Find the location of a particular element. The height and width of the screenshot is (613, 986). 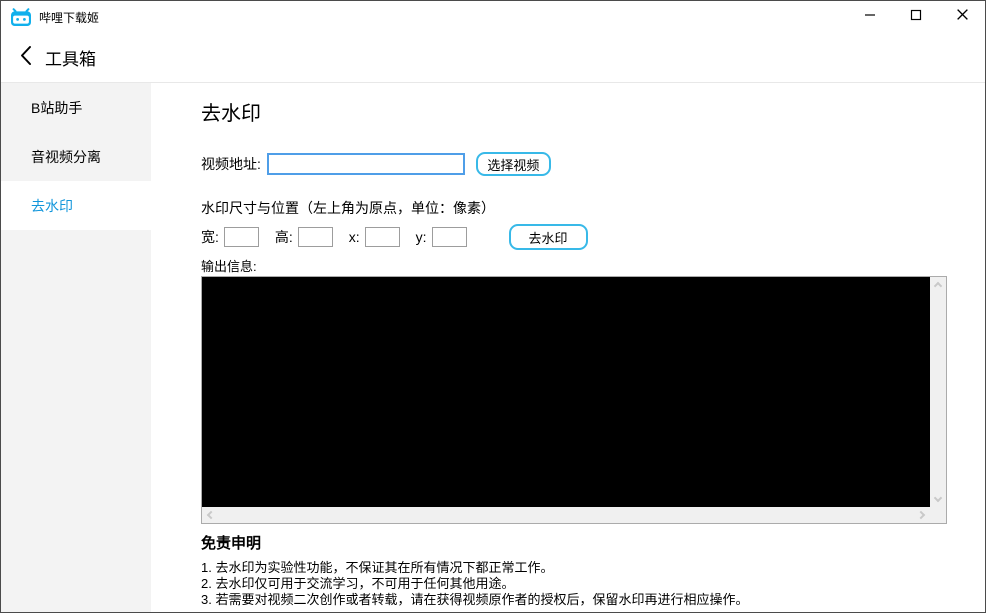

minimize-icon is located at coordinates (870, 17).